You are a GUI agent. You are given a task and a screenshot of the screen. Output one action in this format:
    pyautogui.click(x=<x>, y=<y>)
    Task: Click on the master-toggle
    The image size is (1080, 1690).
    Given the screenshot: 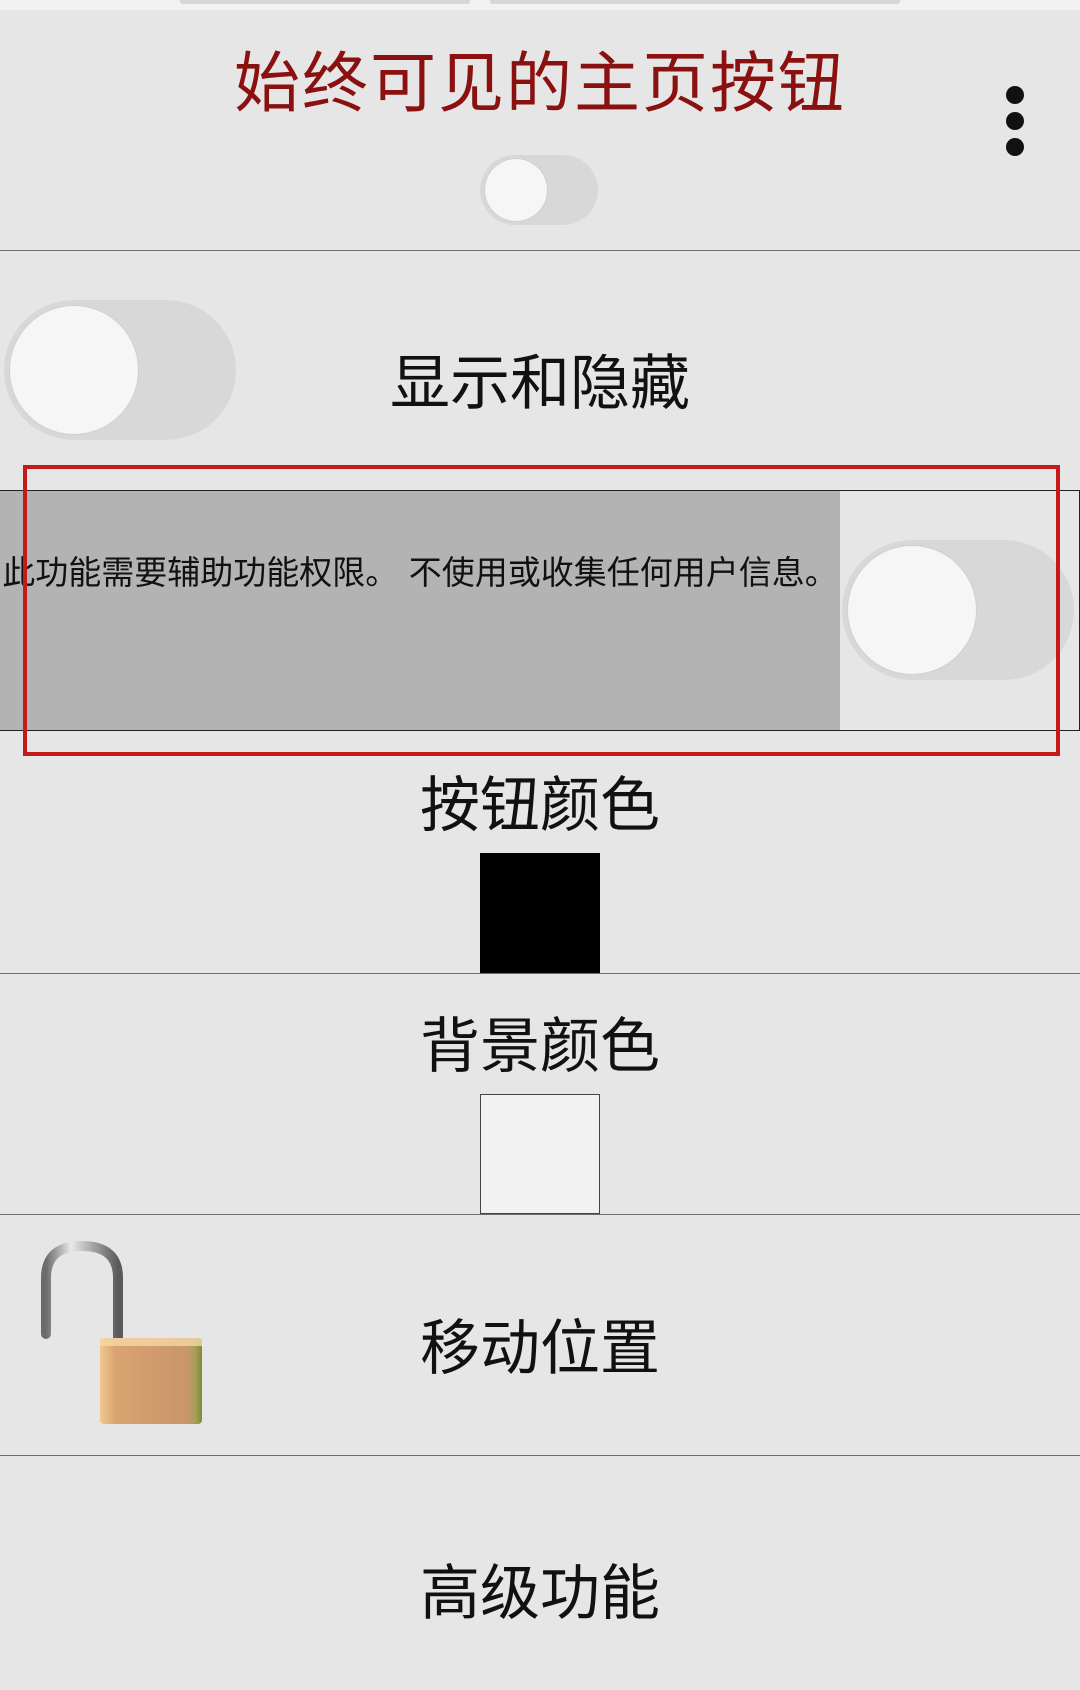 What is the action you would take?
    pyautogui.click(x=539, y=190)
    